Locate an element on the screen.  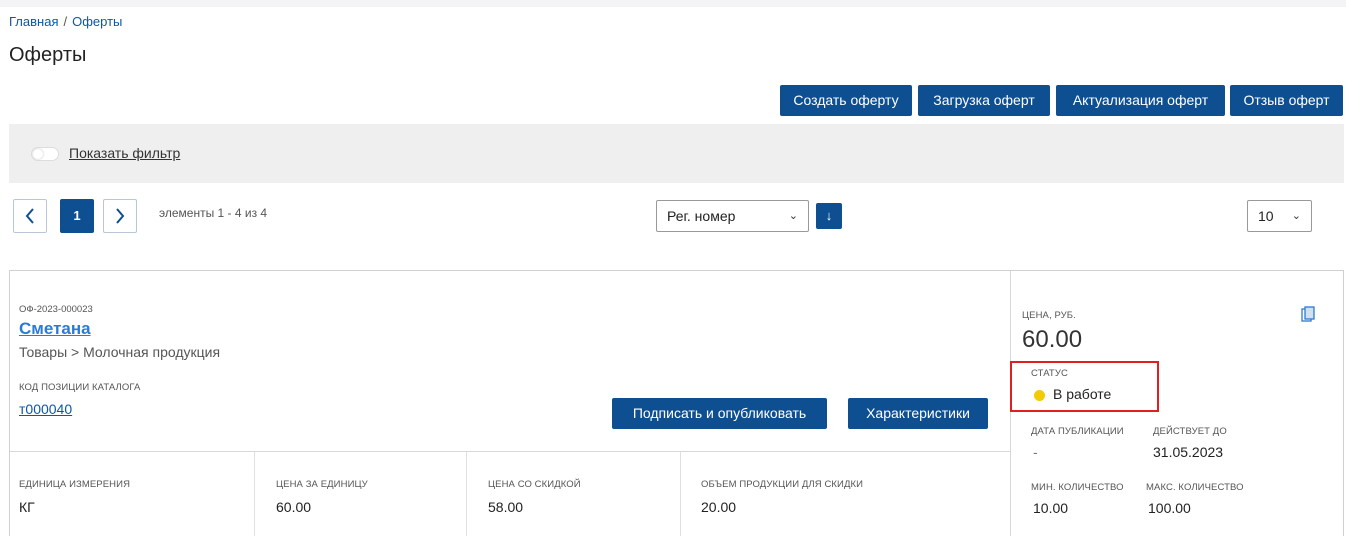
discount-volume-label: ОБЪЕМ ПРОДУКЦИИ ДЛЯ СКИДКИ is located at coordinates (782, 484).